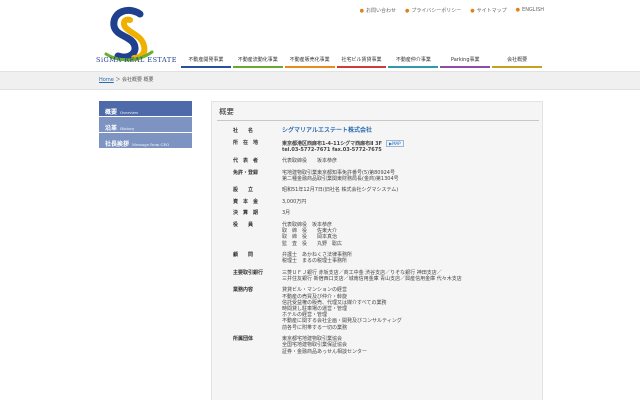 The width and height of the screenshot is (640, 400). What do you see at coordinates (226, 111) in the screenshot?
I see `page-title: 概要` at bounding box center [226, 111].